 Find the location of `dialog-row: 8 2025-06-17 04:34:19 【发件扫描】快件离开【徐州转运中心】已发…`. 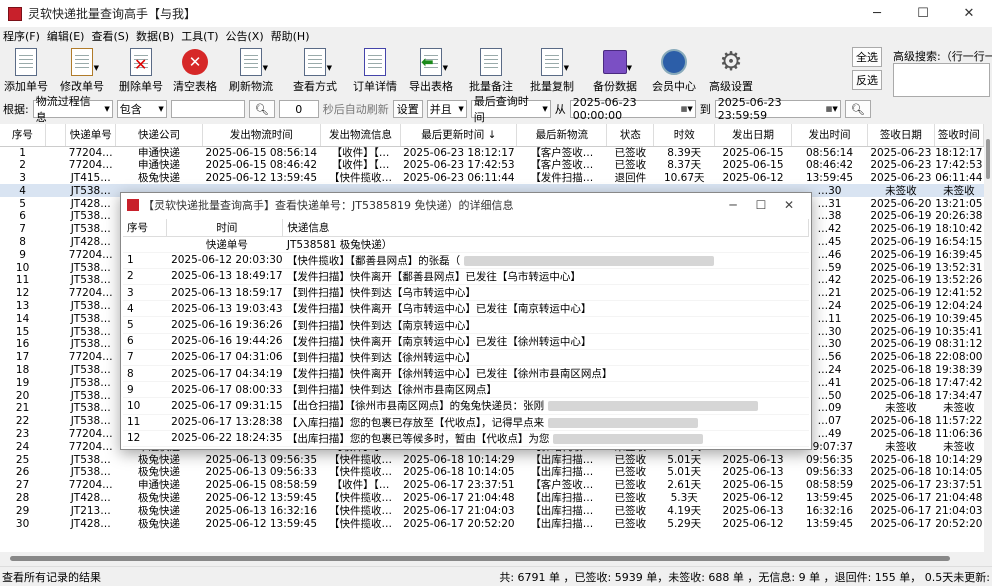

dialog-row: 8 2025-06-17 04:34:19 【发件扫描】快件离开【徐州转运中心】已发… is located at coordinates (466, 374).